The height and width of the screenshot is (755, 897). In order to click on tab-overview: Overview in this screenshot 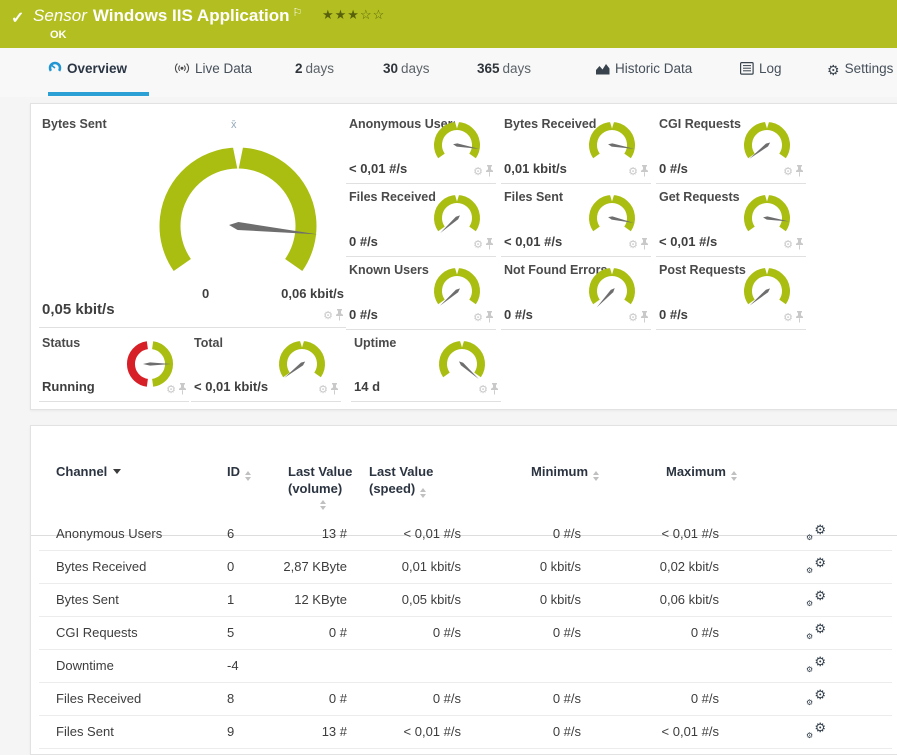, I will do `click(87, 73)`.